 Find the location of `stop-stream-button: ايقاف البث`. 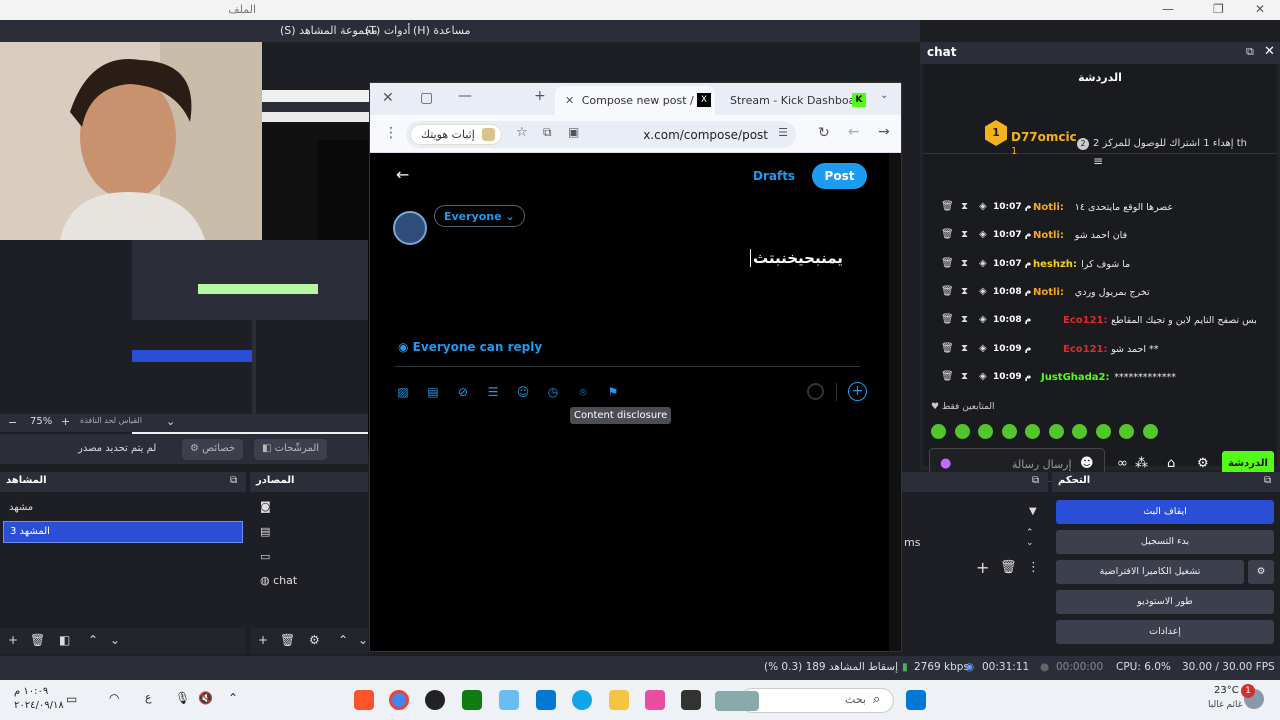

stop-stream-button: ايقاف البث is located at coordinates (1165, 512).